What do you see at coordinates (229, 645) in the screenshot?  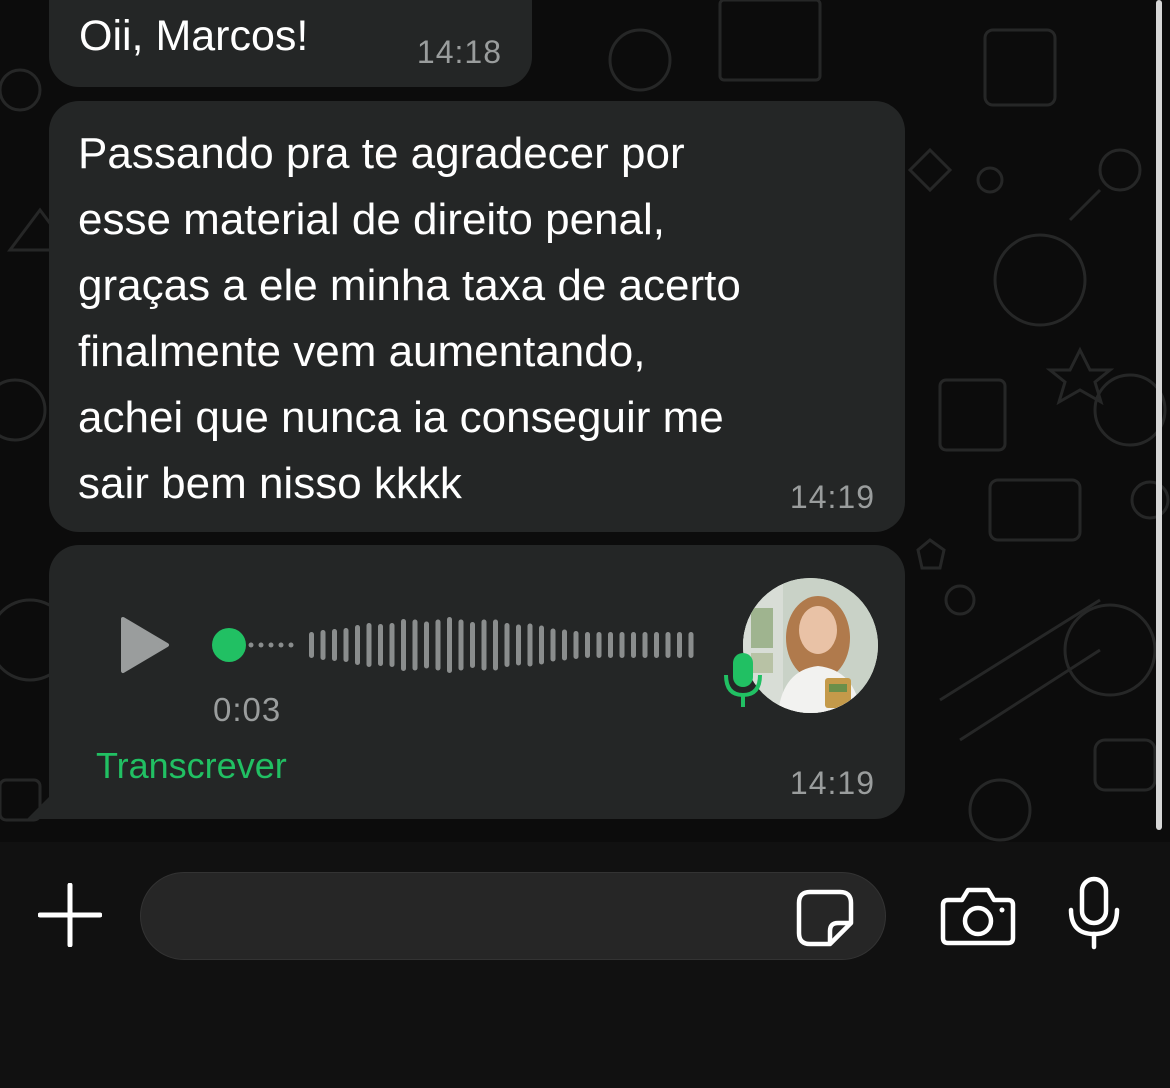 I see `playback-position-knob` at bounding box center [229, 645].